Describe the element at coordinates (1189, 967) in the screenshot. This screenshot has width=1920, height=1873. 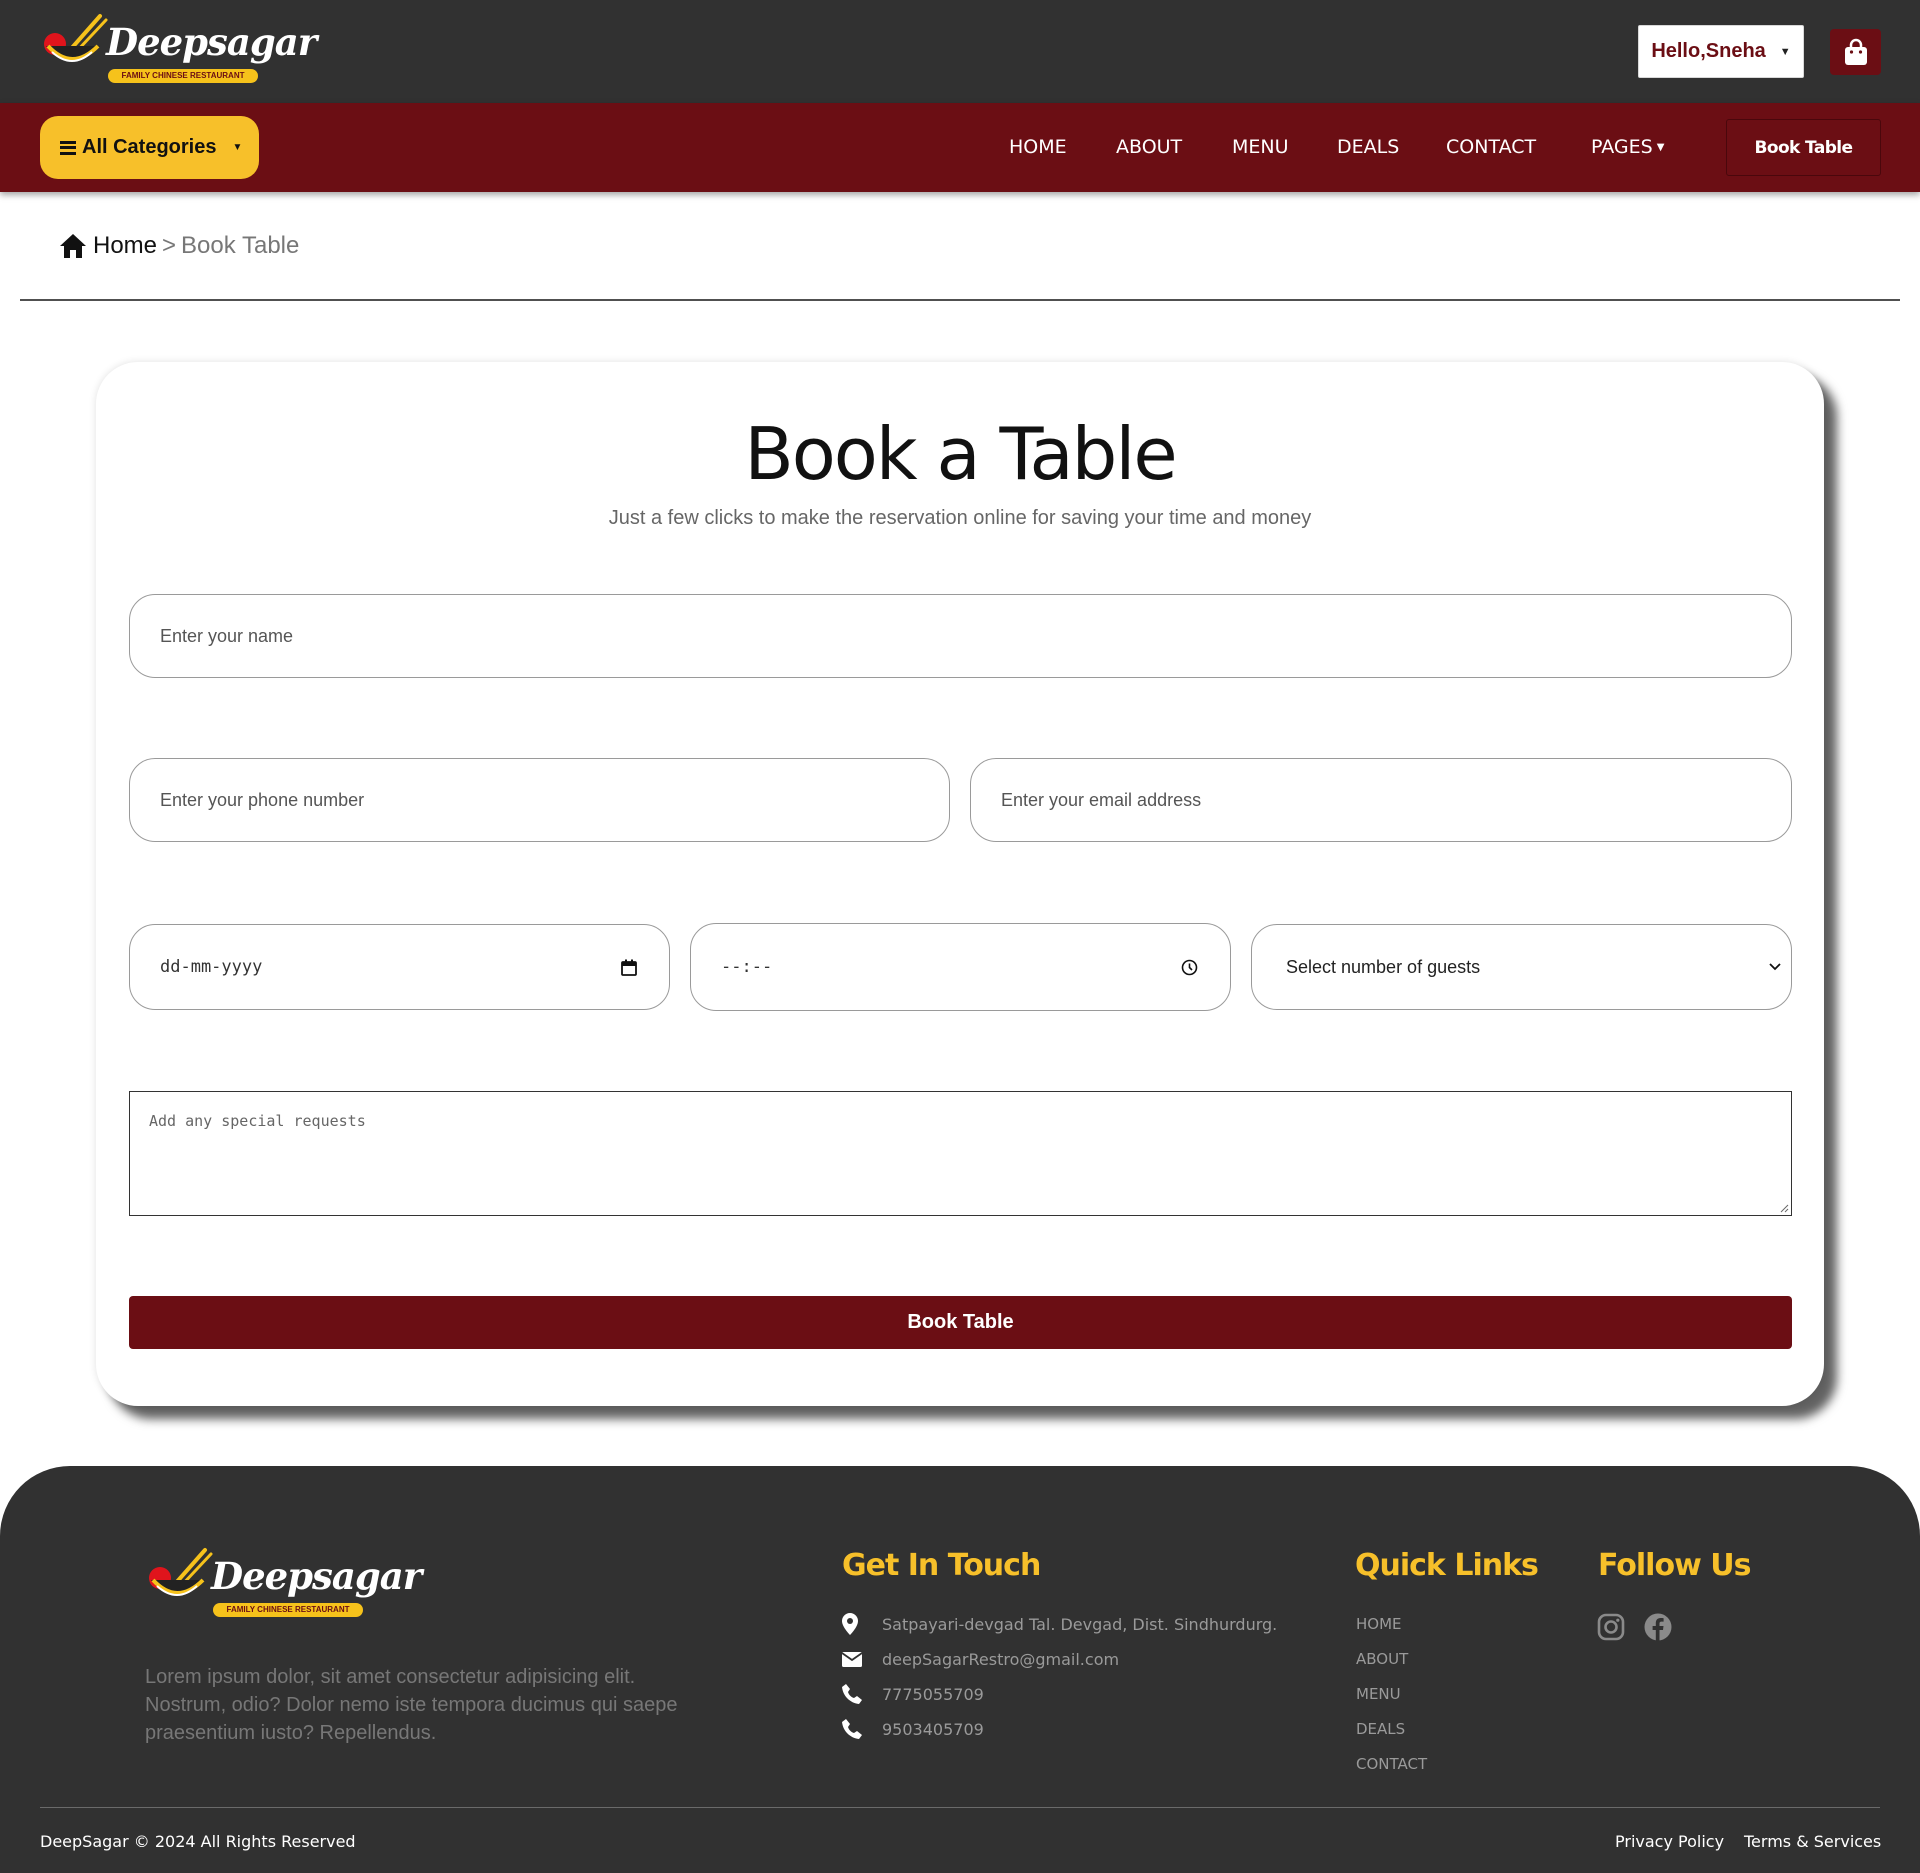
I see `clock-icon` at that location.